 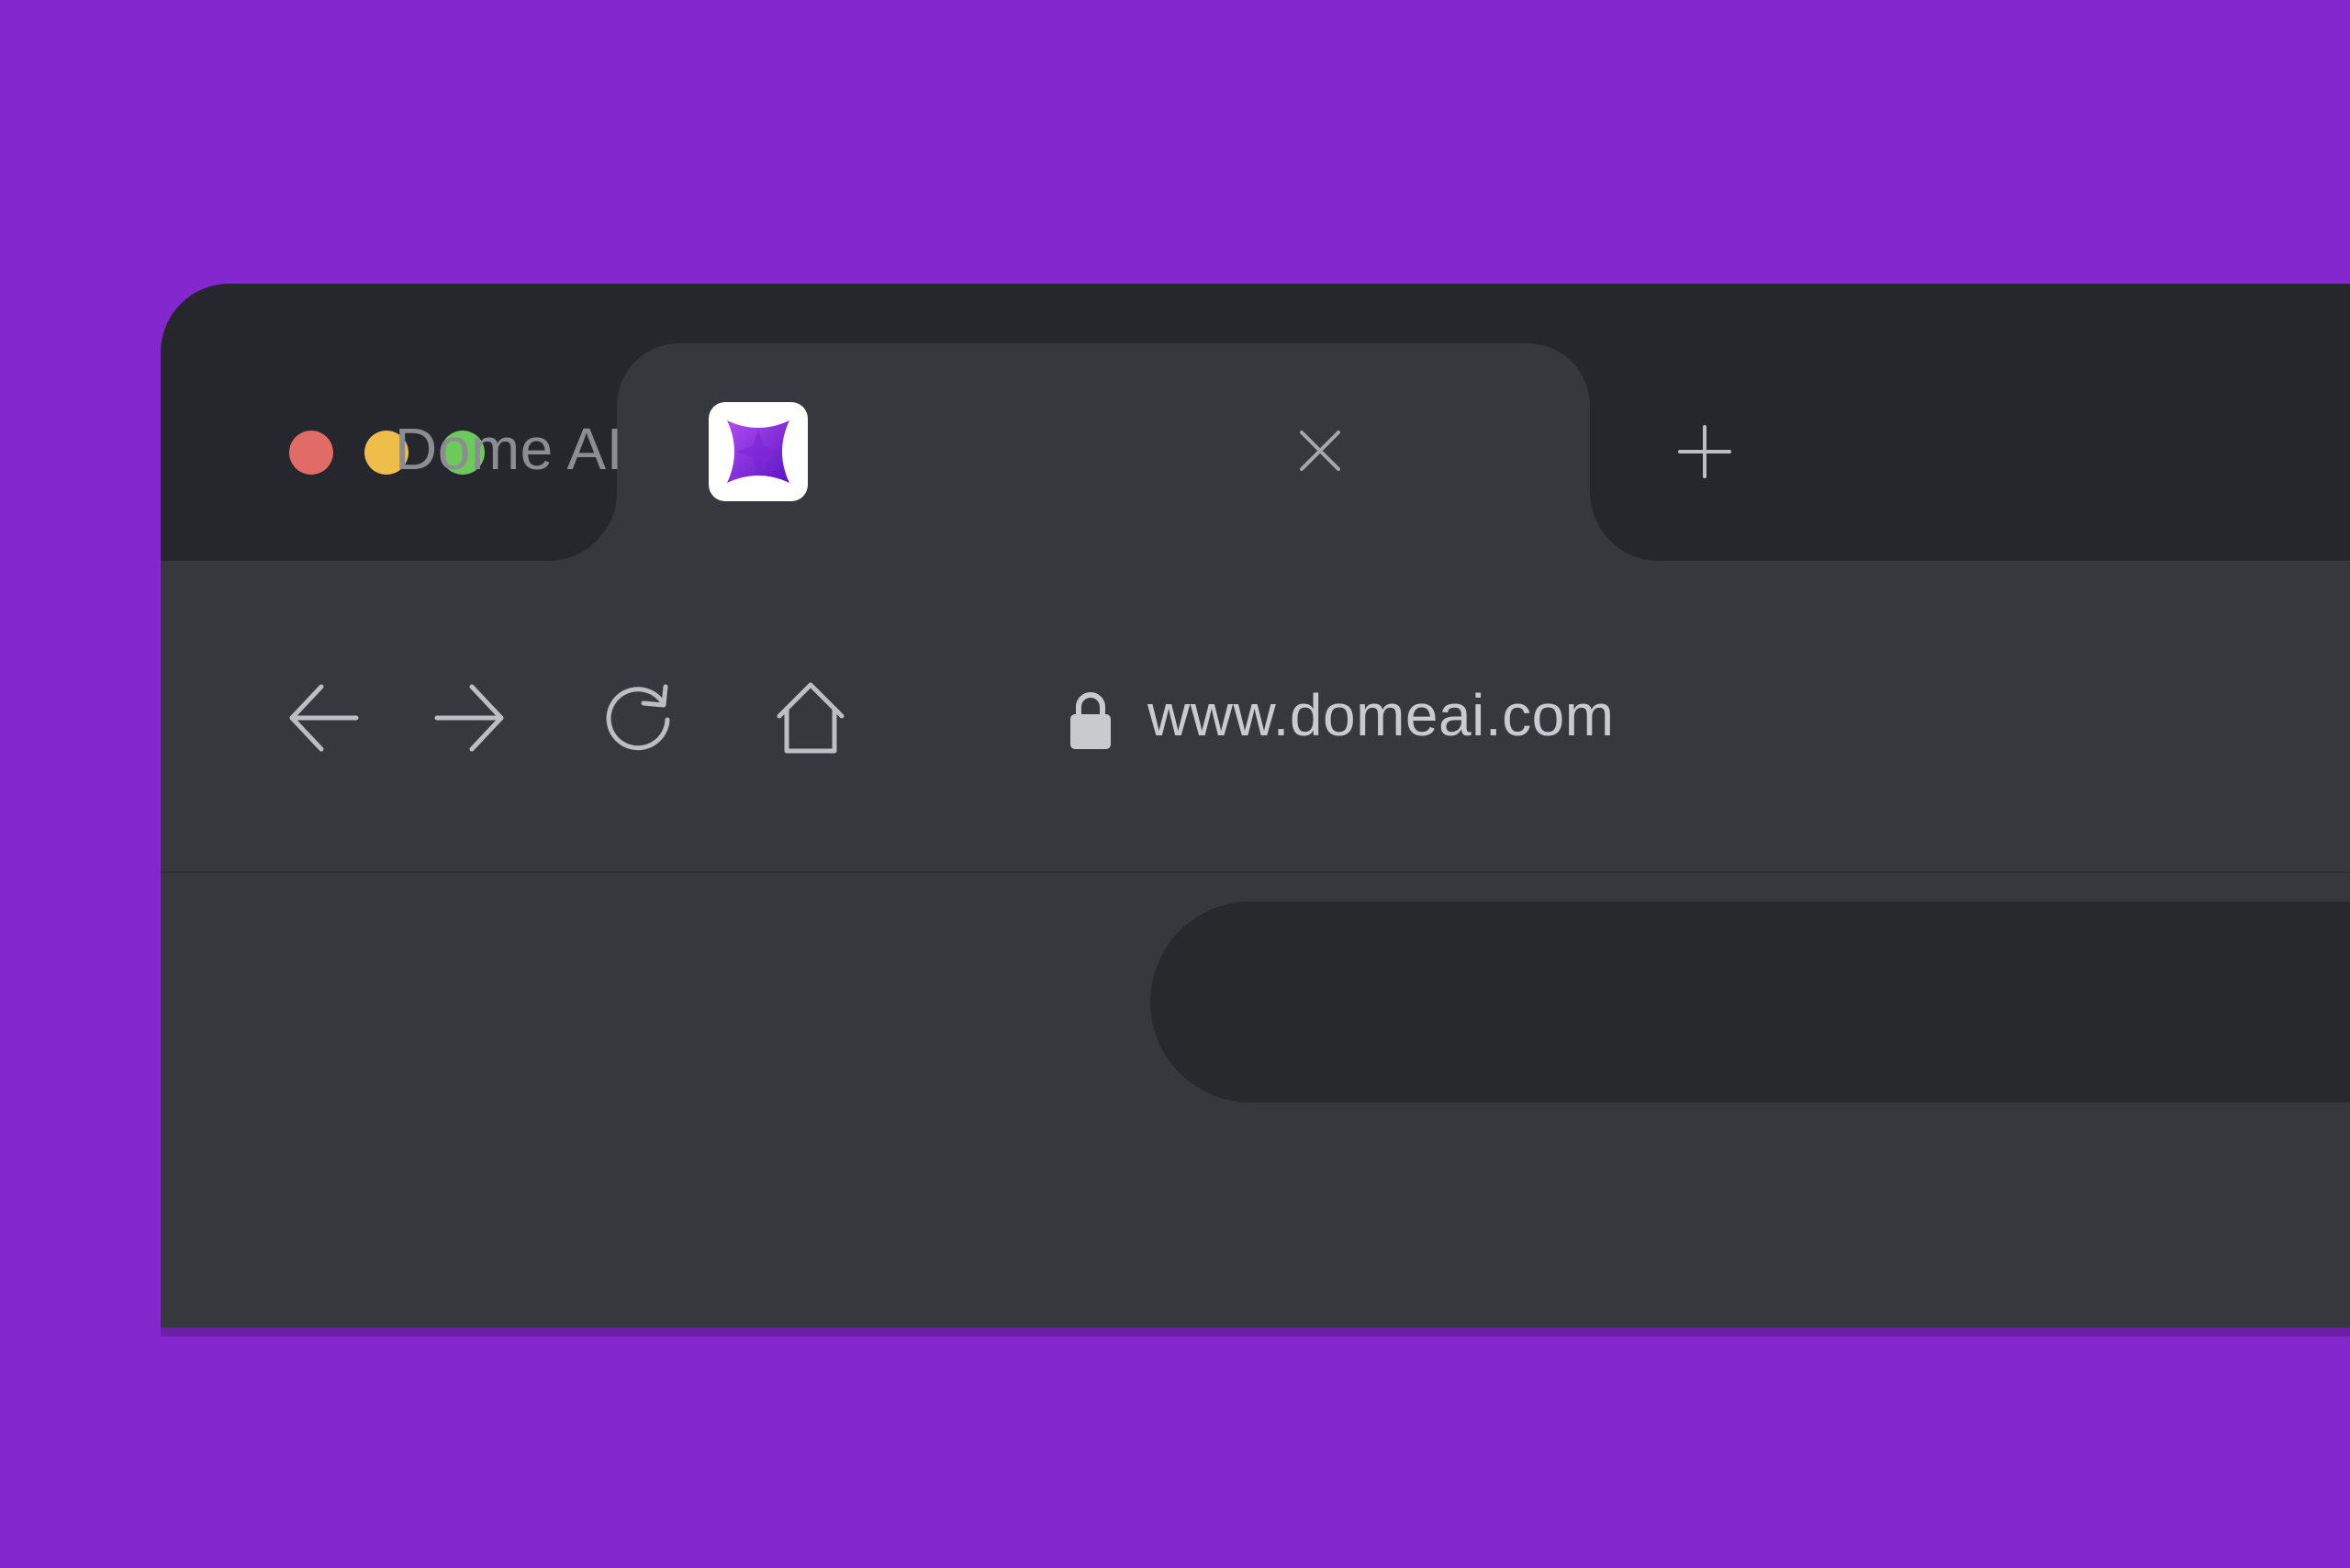 I want to click on reload-icon, so click(x=638, y=718).